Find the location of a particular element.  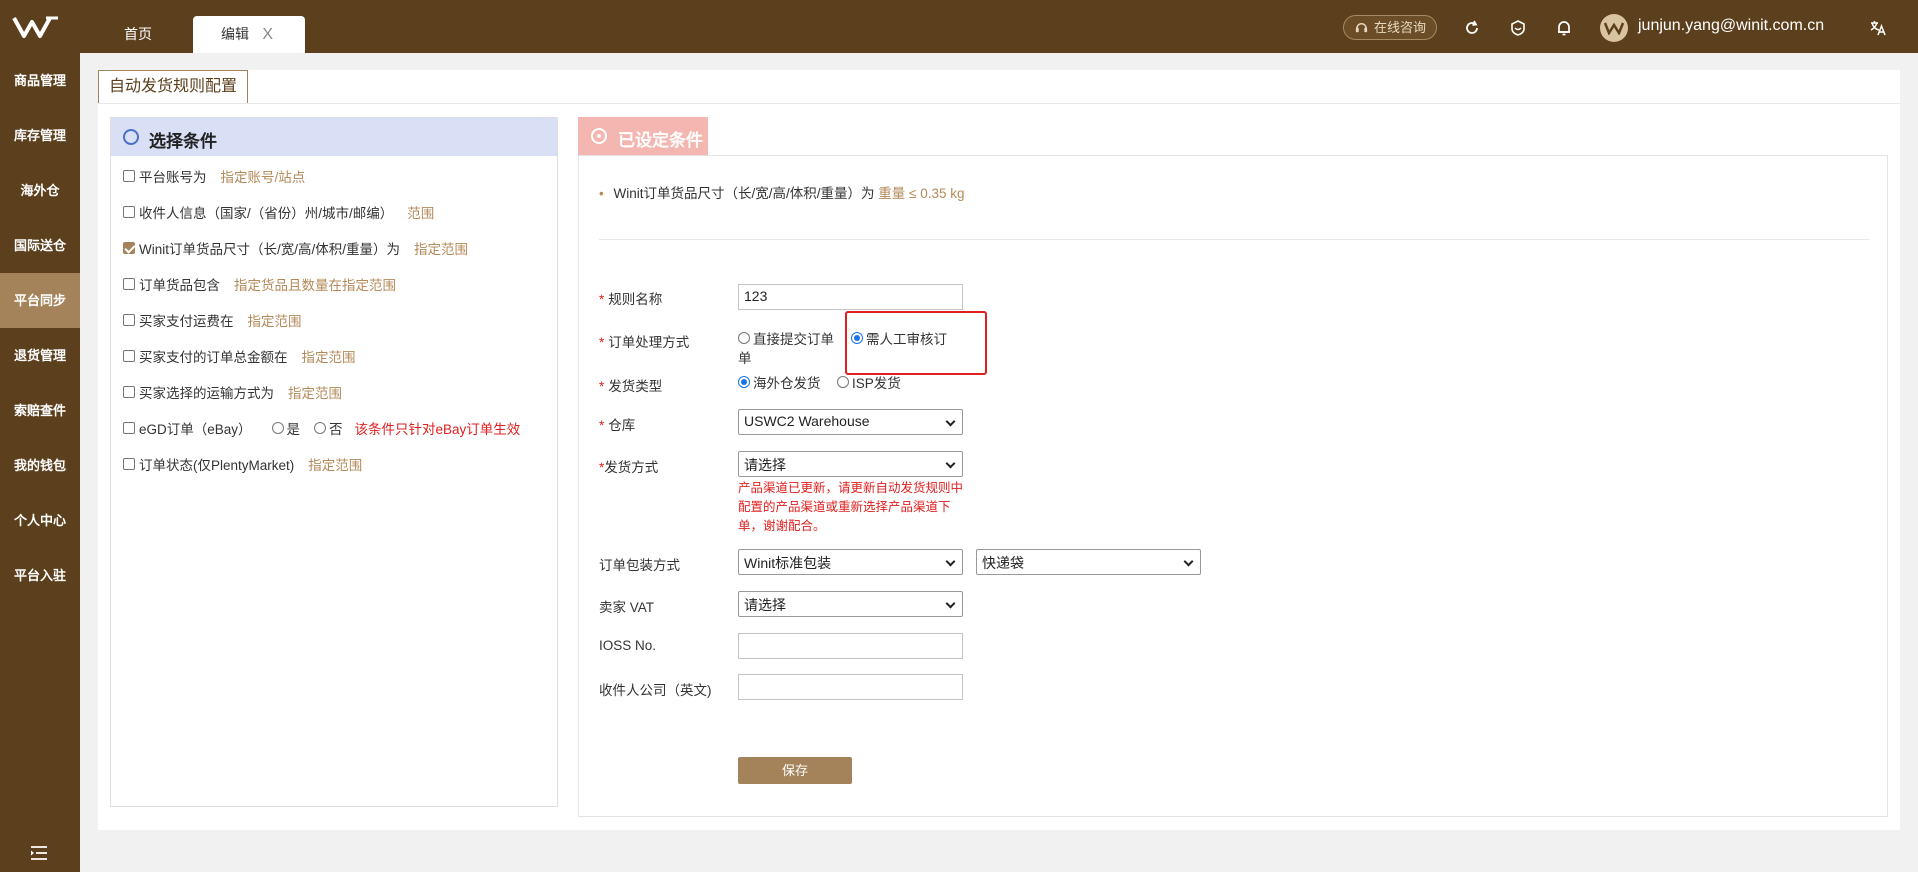

sidebar-item-wallet: 我的钱包 is located at coordinates (40, 465).